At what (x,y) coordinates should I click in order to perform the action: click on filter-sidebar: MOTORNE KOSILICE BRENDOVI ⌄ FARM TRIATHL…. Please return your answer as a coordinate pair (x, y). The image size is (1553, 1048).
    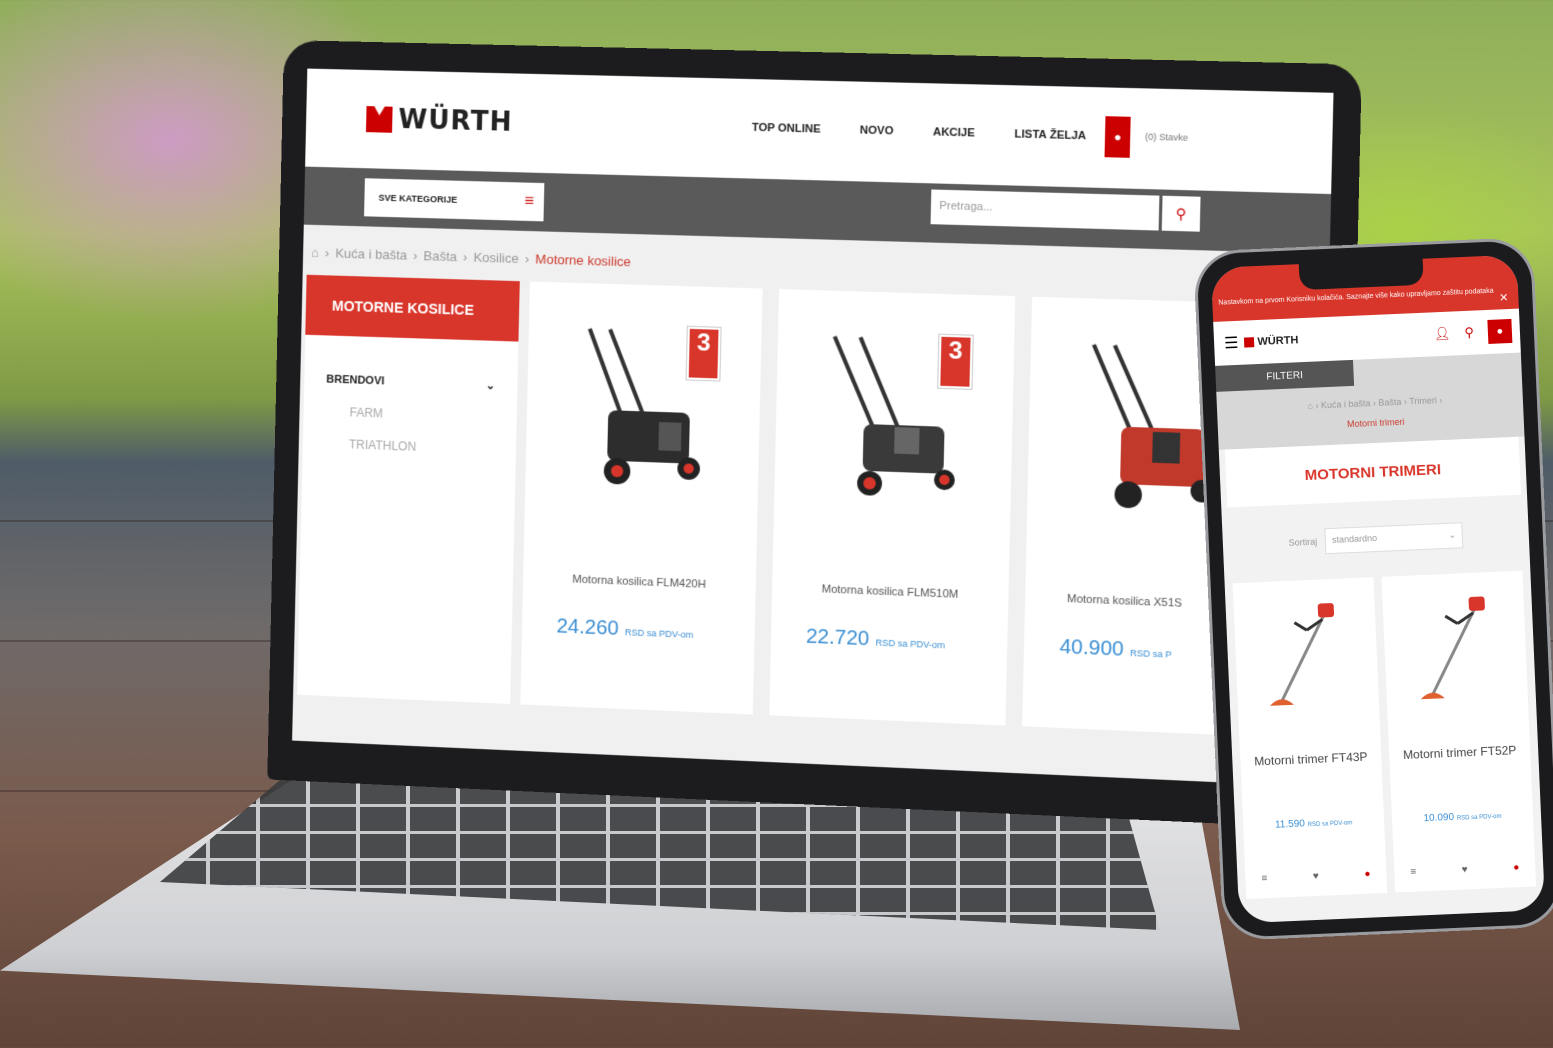
    Looking at the image, I should click on (408, 489).